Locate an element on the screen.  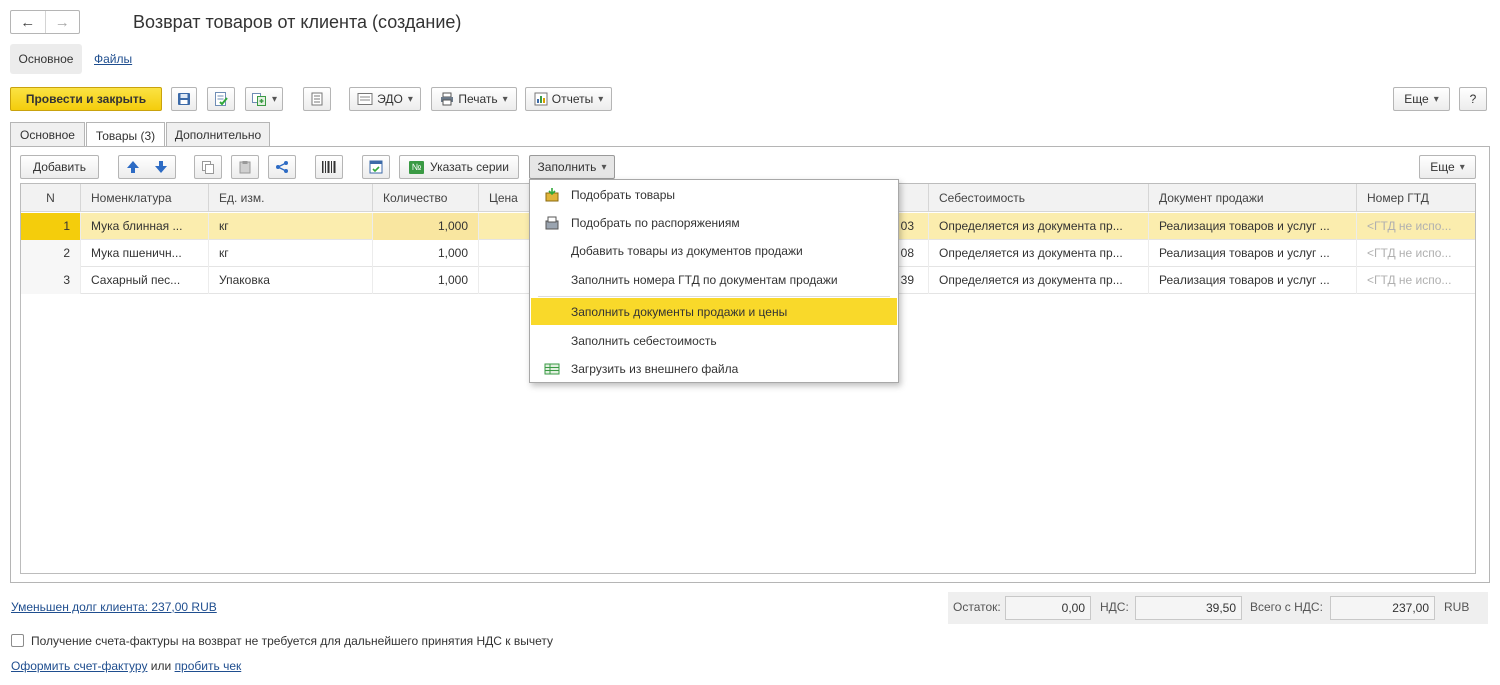
menu-item-add-from-sales-docs: Добавить товары из документов продажи is located at coordinates (714, 250).